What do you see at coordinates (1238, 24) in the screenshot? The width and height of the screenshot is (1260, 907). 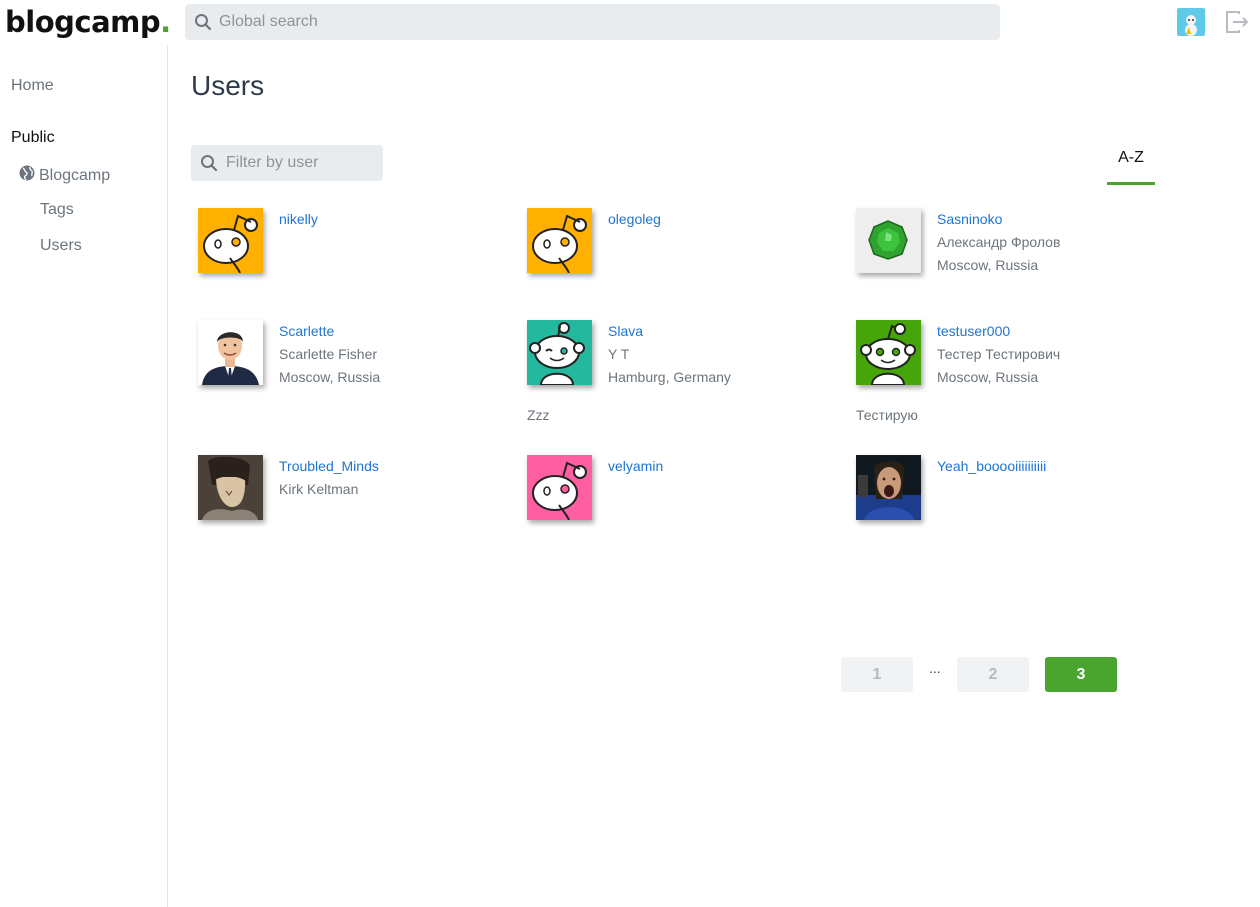 I see `logout-icon` at bounding box center [1238, 24].